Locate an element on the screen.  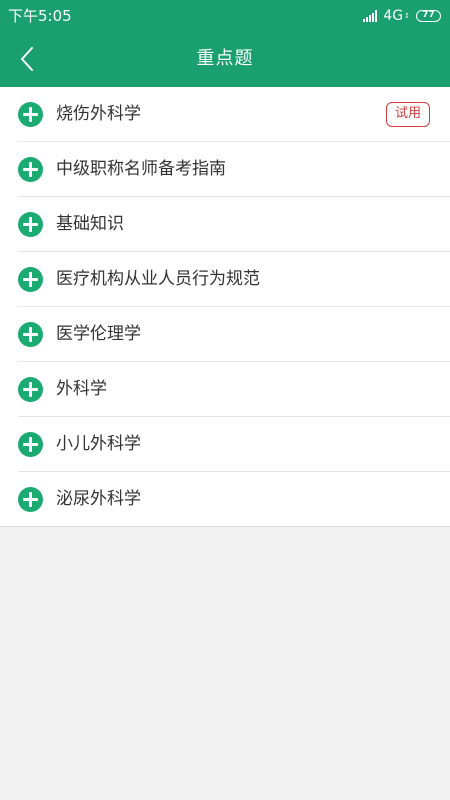
list-item-label: 泌尿外科学 is located at coordinates (98, 499).